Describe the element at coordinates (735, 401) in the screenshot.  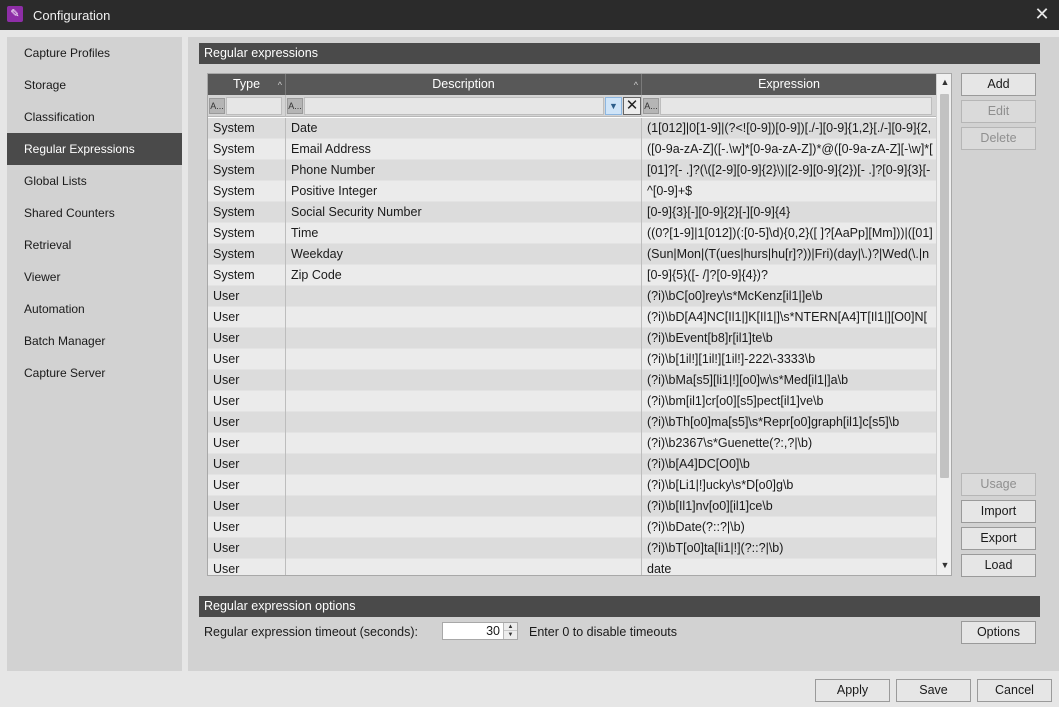
I see `cell-expression: (?i)\bm[il1]cr[o0][s5]pect[il1]ve\b` at that location.